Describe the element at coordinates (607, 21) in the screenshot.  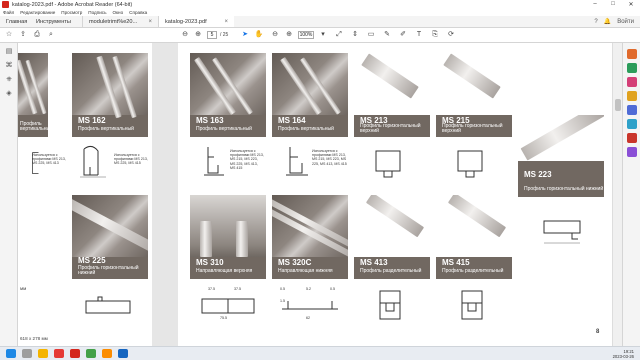
I see `notifications-icon: 🔔` at that location.